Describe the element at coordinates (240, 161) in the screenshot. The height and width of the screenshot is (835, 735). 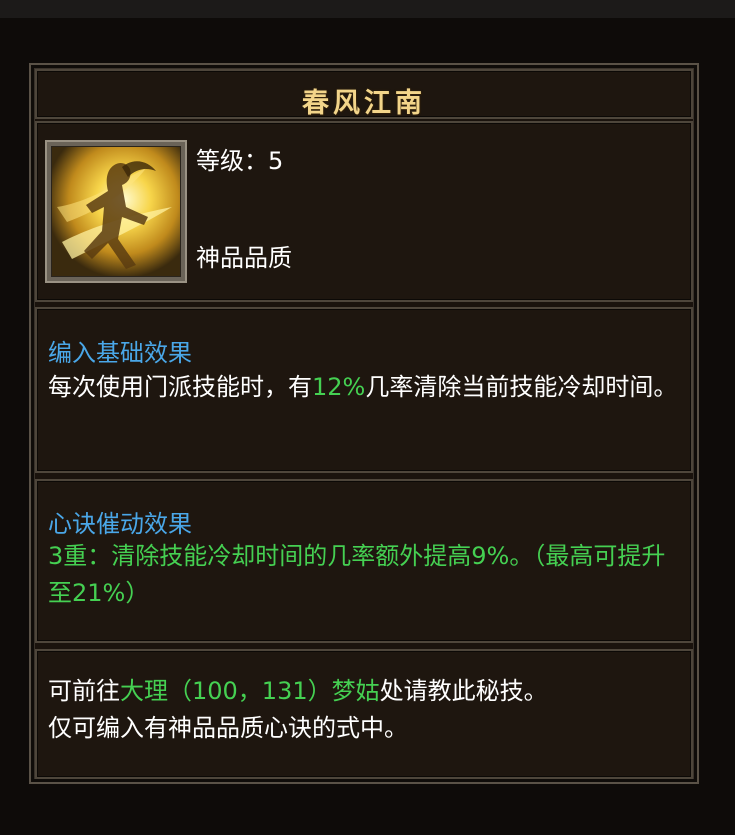
I see `skill-level: 等级：5` at that location.